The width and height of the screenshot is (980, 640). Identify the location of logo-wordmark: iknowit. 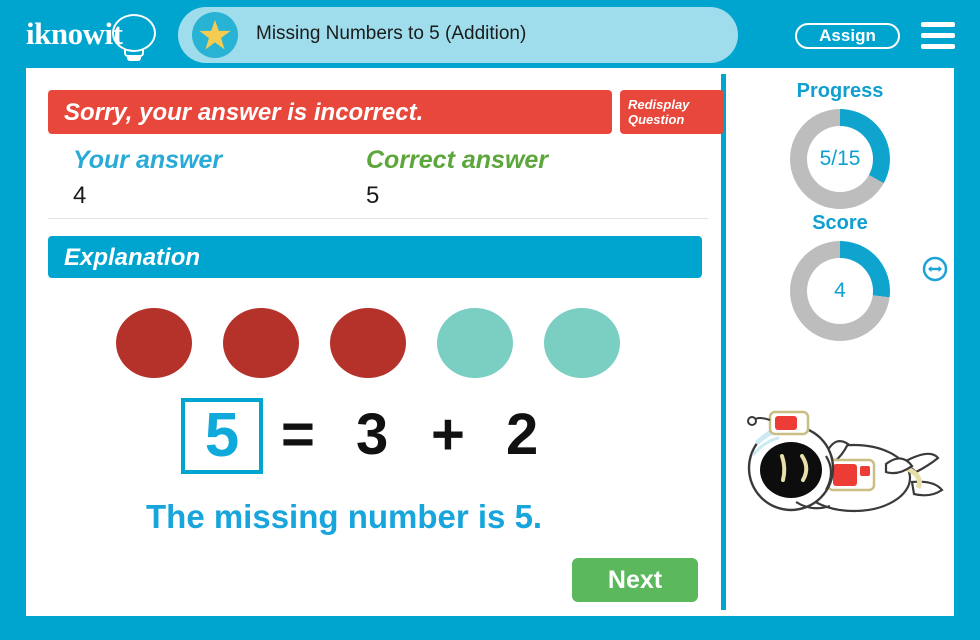
(74, 33).